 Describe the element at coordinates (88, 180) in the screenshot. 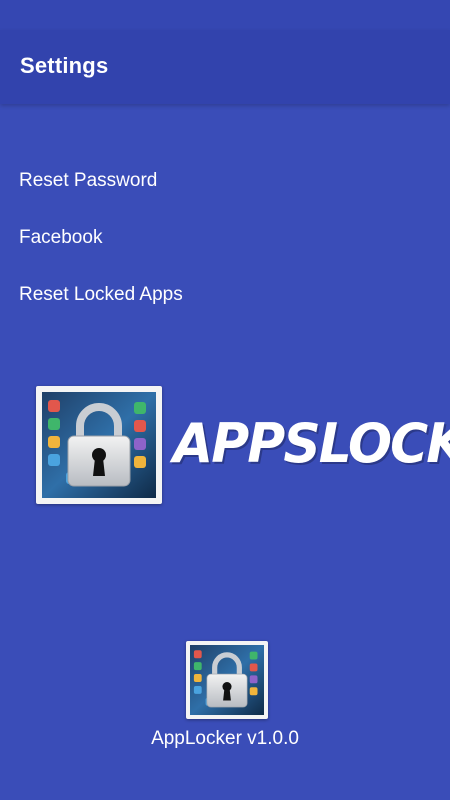

I see `menu-item-label: Reset Password` at that location.